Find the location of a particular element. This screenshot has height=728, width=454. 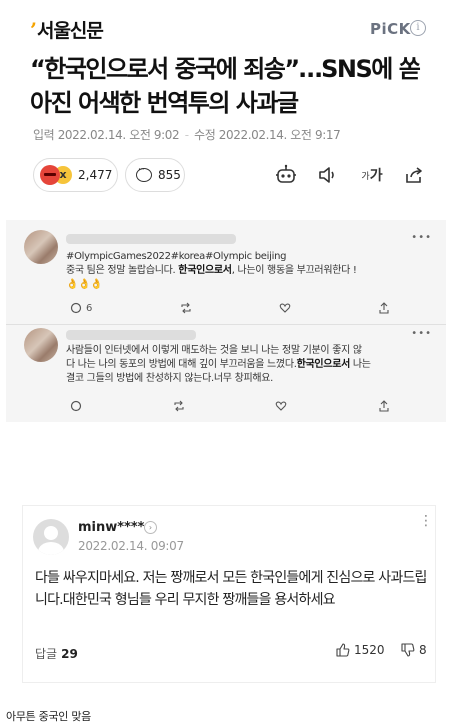

logo-mark: ’ is located at coordinates (33, 30).